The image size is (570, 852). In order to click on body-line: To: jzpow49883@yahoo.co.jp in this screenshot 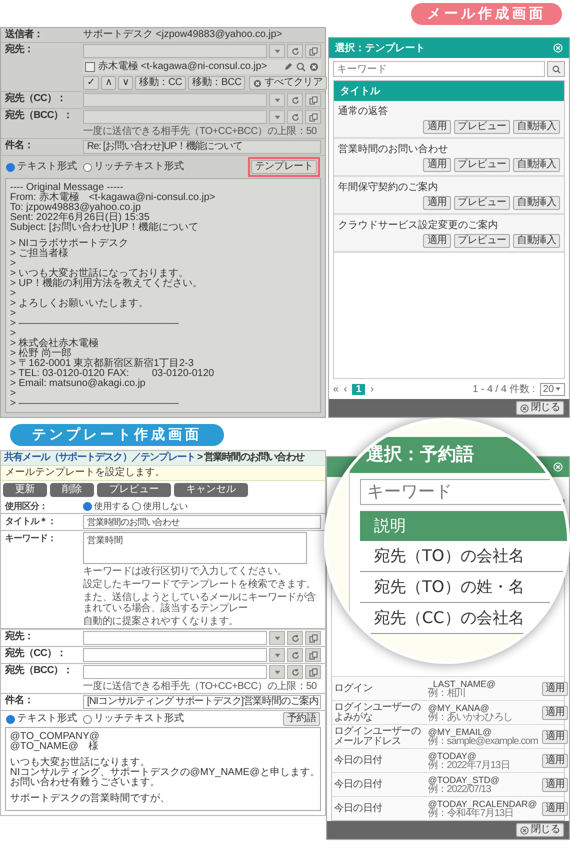, I will do `click(75, 208)`.